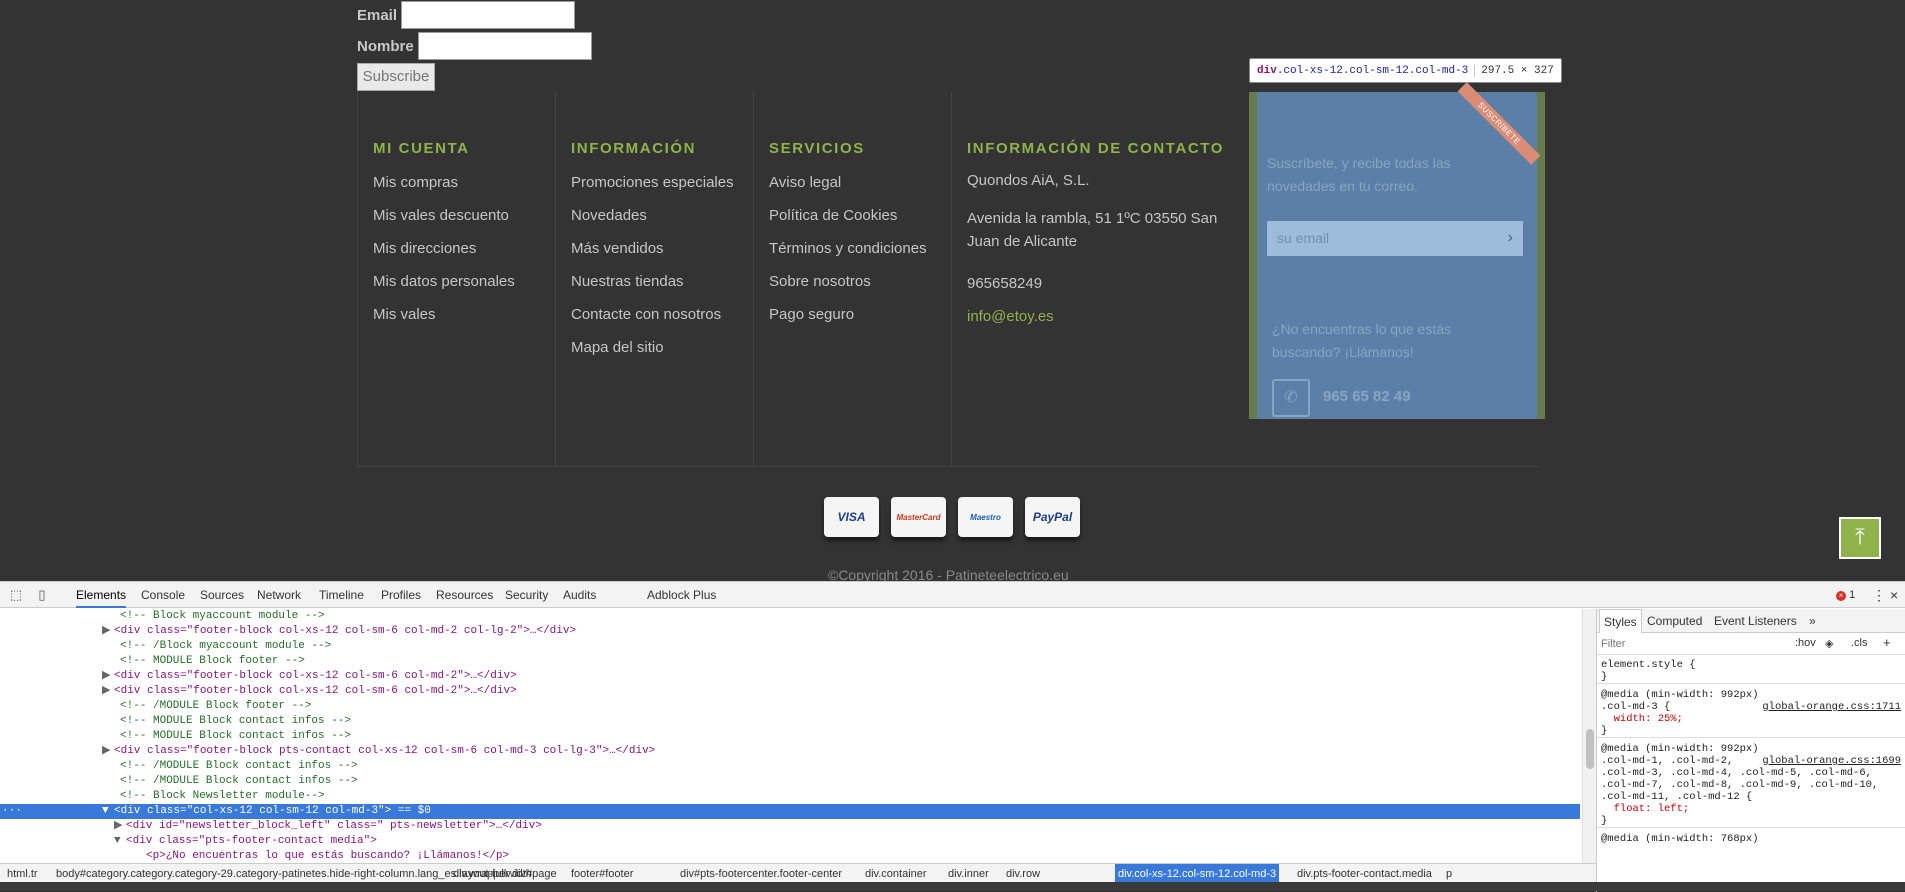 The width and height of the screenshot is (1905, 892). Describe the element at coordinates (1831, 761) in the screenshot. I see `css-source-link: global-orange.css:1699` at that location.